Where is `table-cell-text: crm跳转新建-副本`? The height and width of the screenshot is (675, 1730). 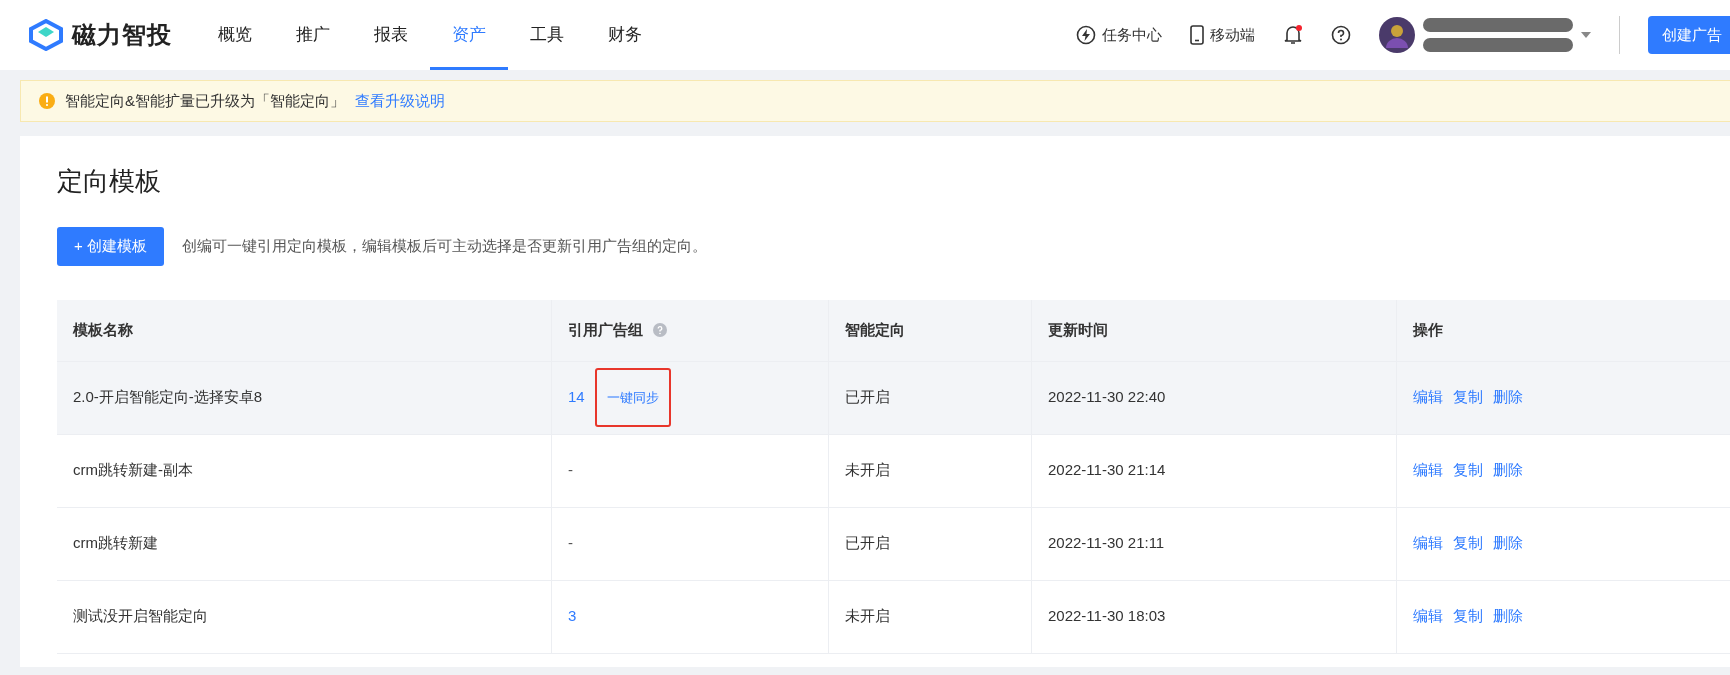 table-cell-text: crm跳转新建-副本 is located at coordinates (133, 470).